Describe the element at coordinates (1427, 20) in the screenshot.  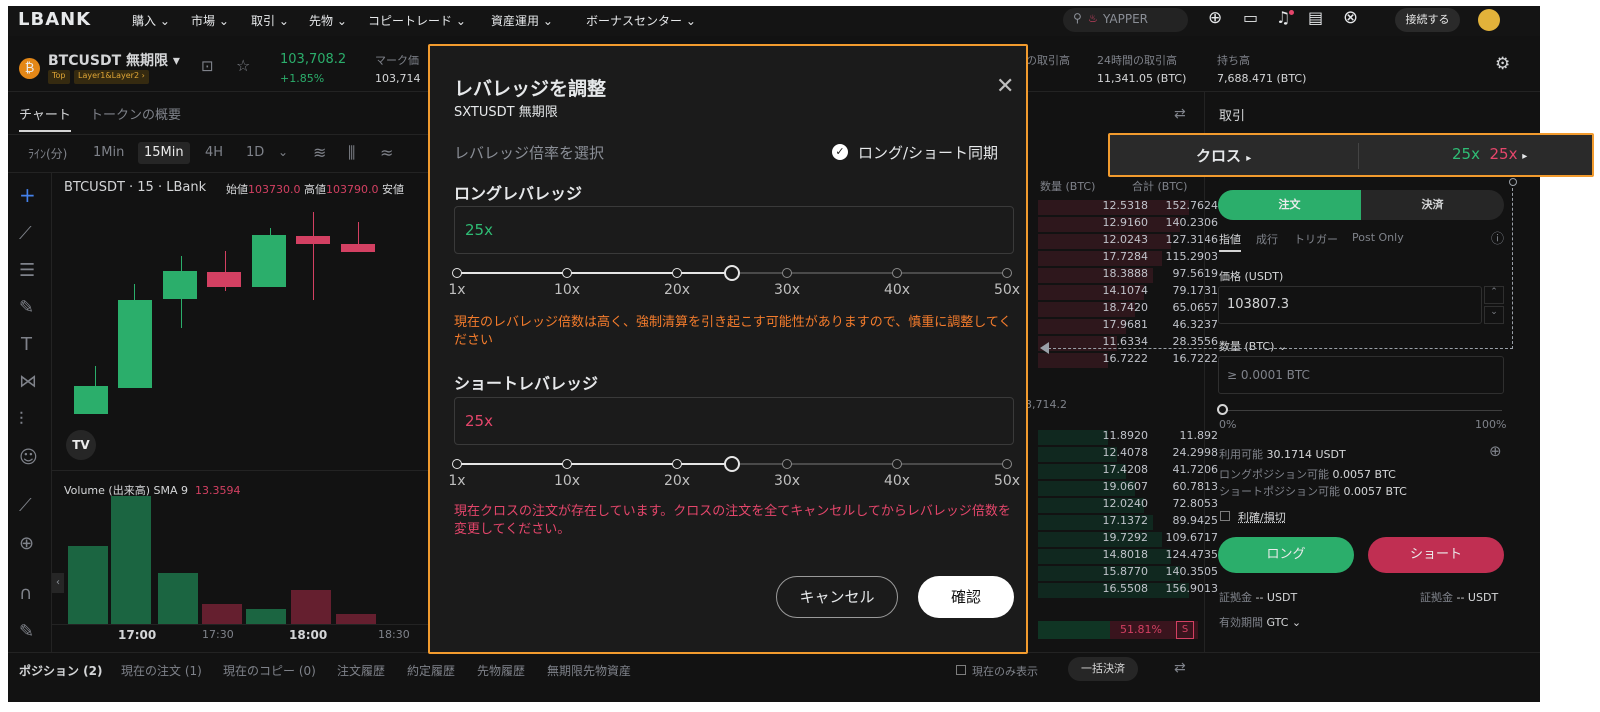
I see `connect-button: 接続する` at that location.